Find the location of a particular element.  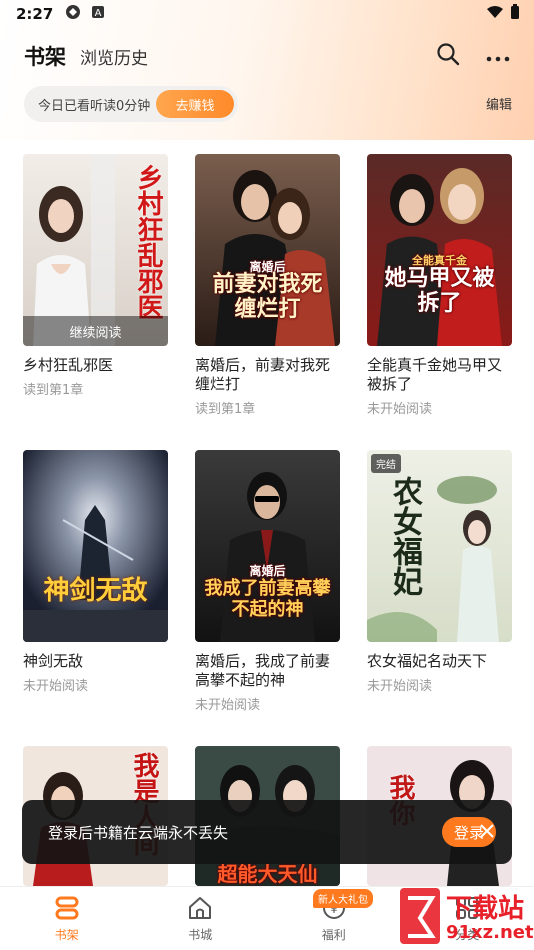

battery-icon is located at coordinates (515, 14).